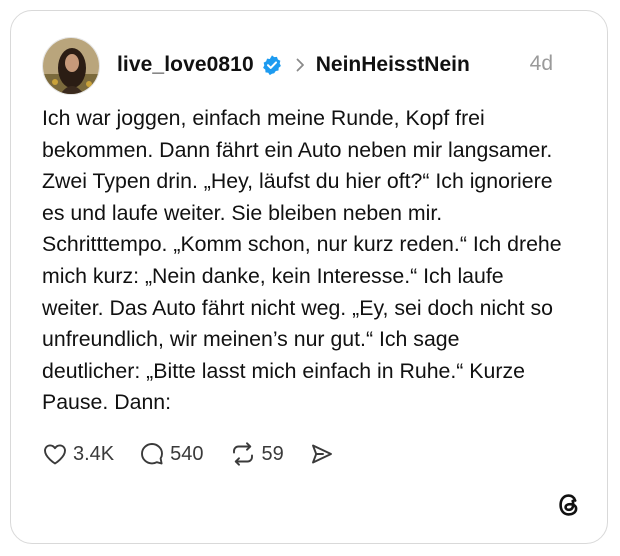 The width and height of the screenshot is (620, 556). I want to click on repost-button: 59, so click(256, 454).